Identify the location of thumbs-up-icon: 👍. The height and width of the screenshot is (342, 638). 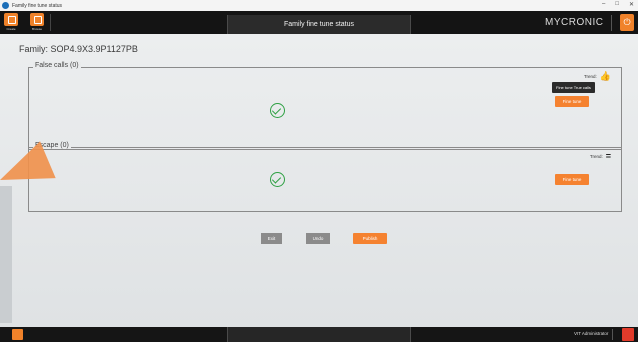
(605, 76).